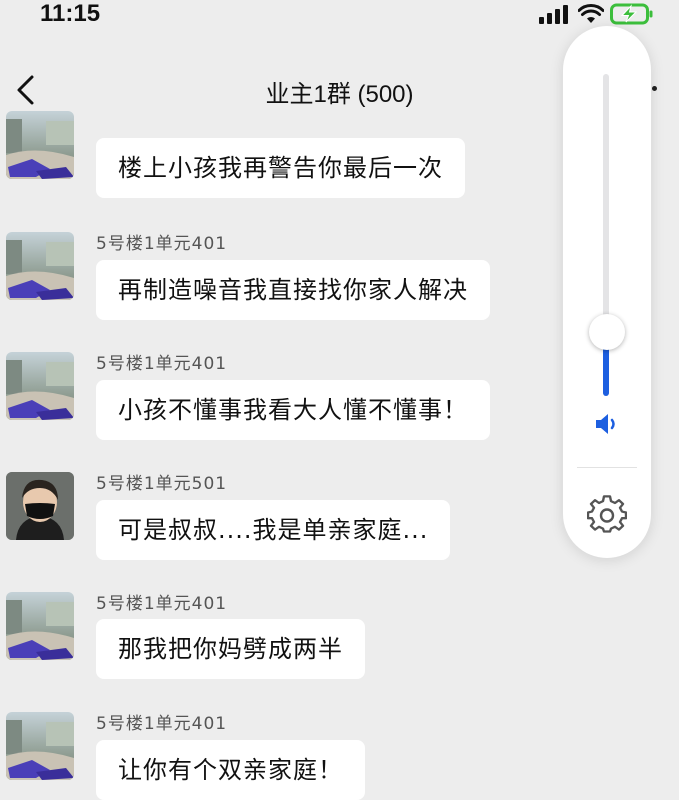  What do you see at coordinates (607, 292) in the screenshot?
I see `volume-panel` at bounding box center [607, 292].